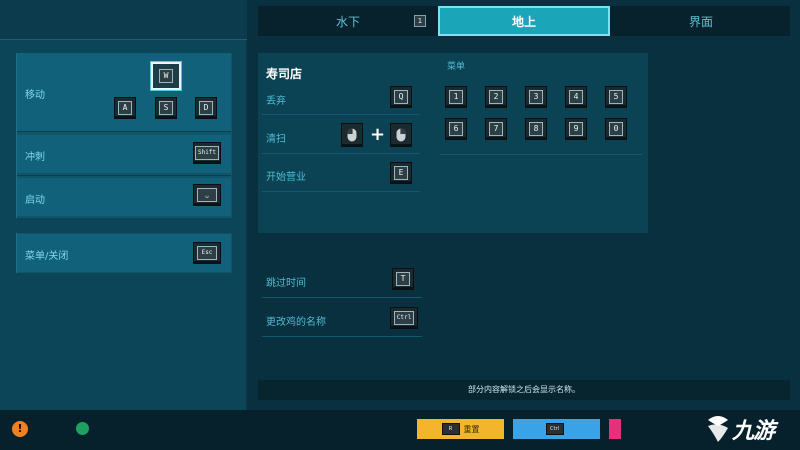 This screenshot has width=800, height=450. What do you see at coordinates (276, 139) in the screenshot?
I see `sweep-label: 清扫` at bounding box center [276, 139].